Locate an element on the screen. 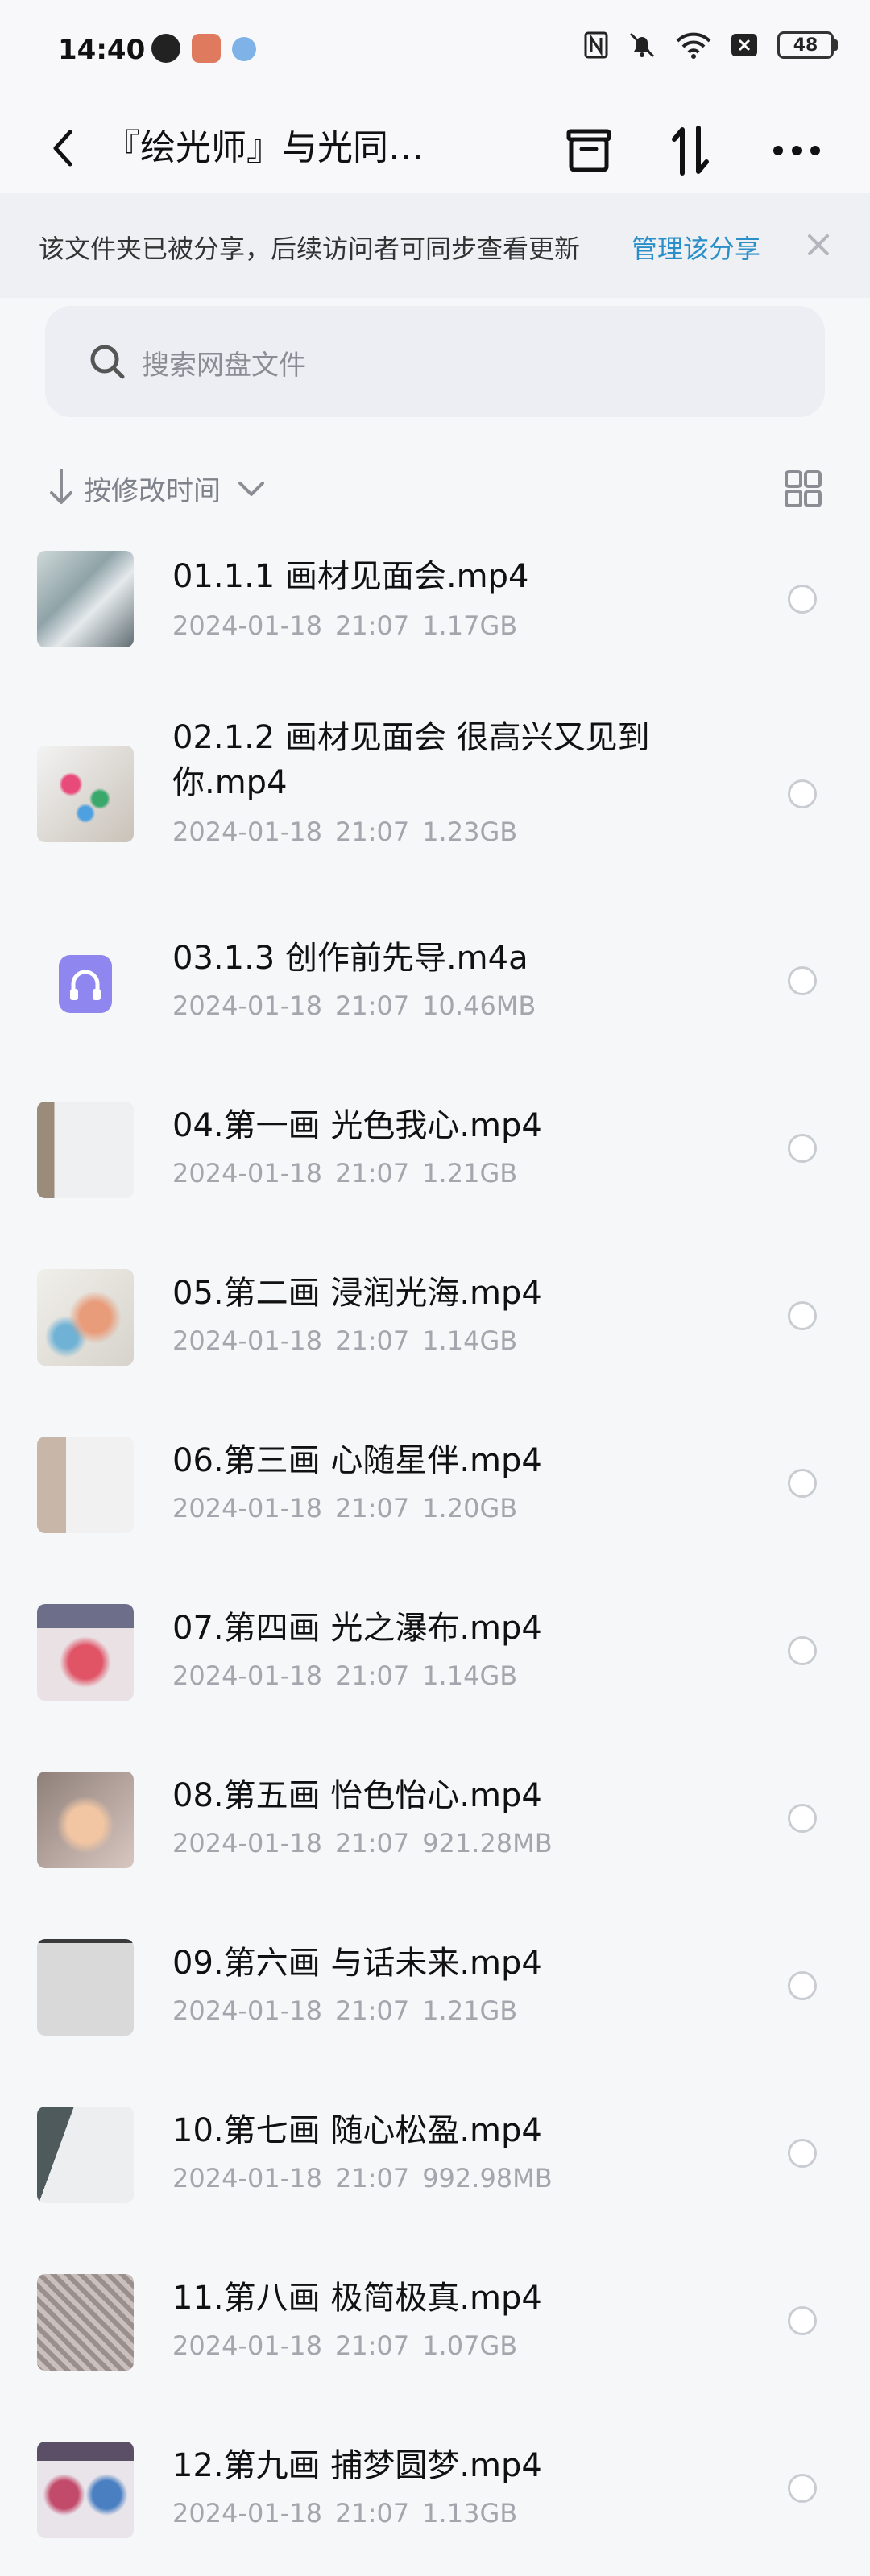 This screenshot has height=2576, width=870. mute-bell-icon is located at coordinates (642, 45).